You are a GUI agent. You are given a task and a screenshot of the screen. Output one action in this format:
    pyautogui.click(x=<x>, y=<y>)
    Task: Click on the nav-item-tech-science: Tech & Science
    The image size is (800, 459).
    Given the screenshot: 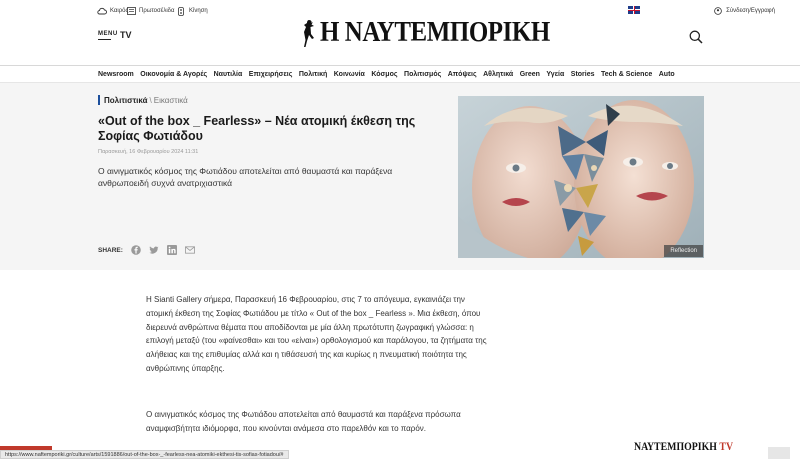 What is the action you would take?
    pyautogui.click(x=626, y=74)
    